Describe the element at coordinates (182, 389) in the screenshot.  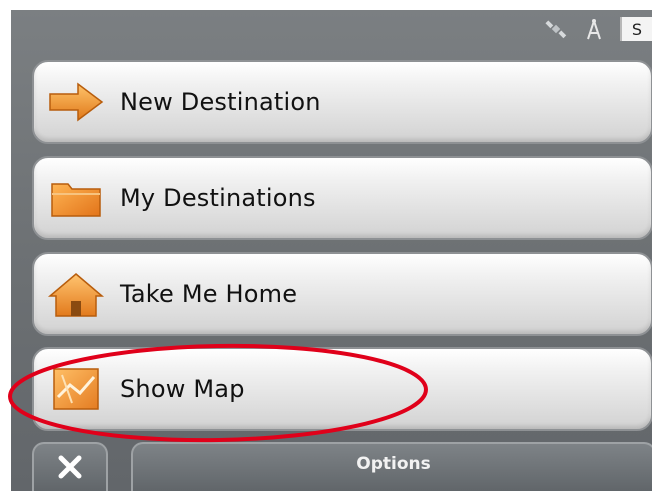
I see `show-map-label: Show Map` at that location.